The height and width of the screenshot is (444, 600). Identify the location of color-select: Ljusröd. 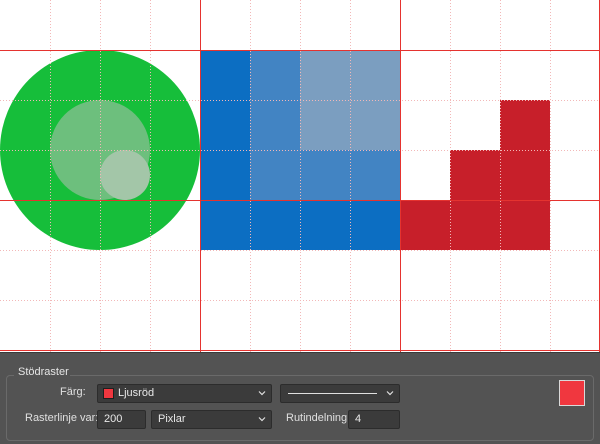
(184, 393).